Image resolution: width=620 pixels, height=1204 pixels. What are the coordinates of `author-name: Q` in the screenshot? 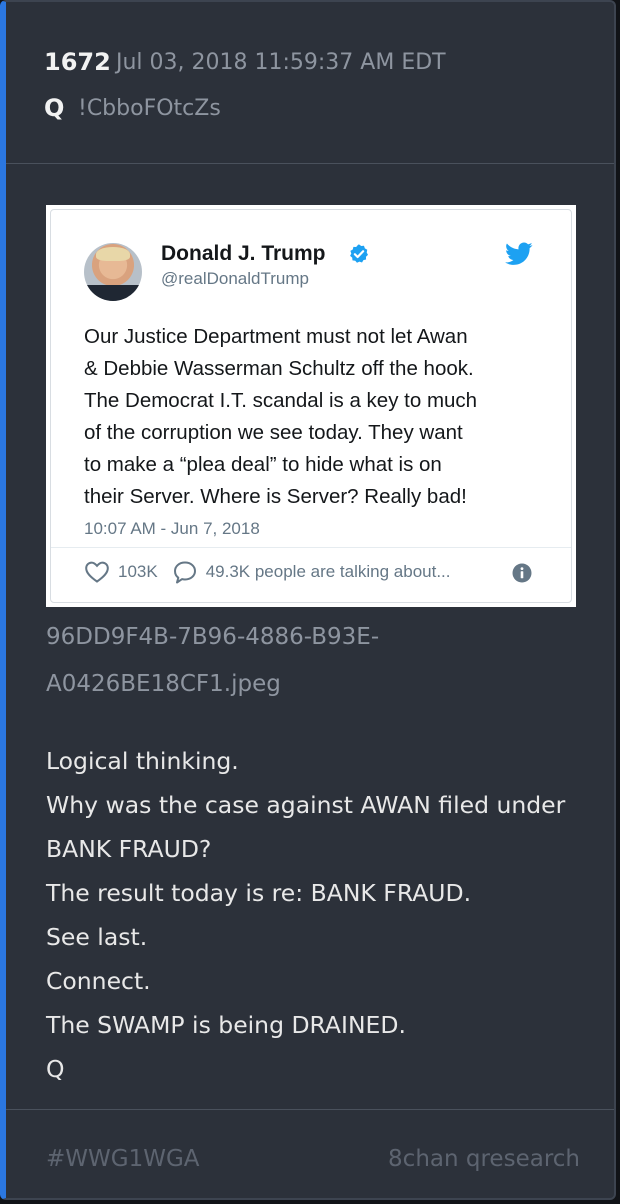 It's located at (54, 108).